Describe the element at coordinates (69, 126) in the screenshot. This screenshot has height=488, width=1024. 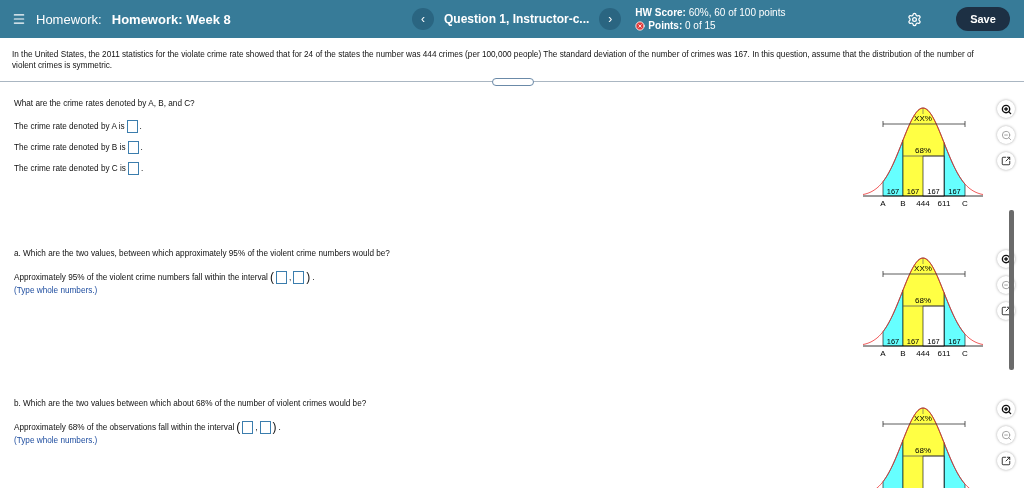
I see `answer-prompt: The crime rate denoted by A is` at that location.